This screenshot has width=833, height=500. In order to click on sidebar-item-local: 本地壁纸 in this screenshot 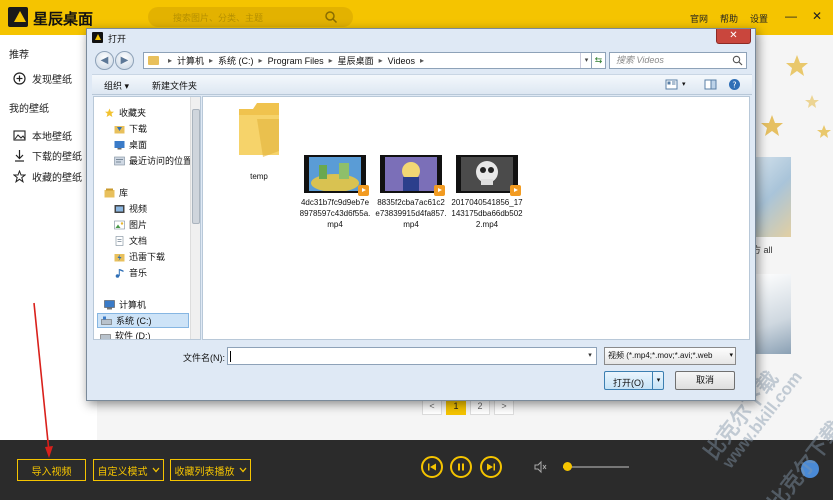, I will do `click(42, 135)`.